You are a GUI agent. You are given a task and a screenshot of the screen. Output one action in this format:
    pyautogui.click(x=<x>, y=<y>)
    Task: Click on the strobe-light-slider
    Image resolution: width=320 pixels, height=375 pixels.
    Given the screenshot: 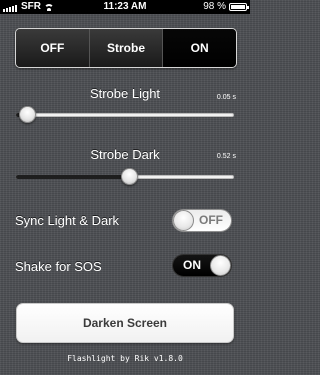 What is the action you would take?
    pyautogui.click(x=125, y=115)
    